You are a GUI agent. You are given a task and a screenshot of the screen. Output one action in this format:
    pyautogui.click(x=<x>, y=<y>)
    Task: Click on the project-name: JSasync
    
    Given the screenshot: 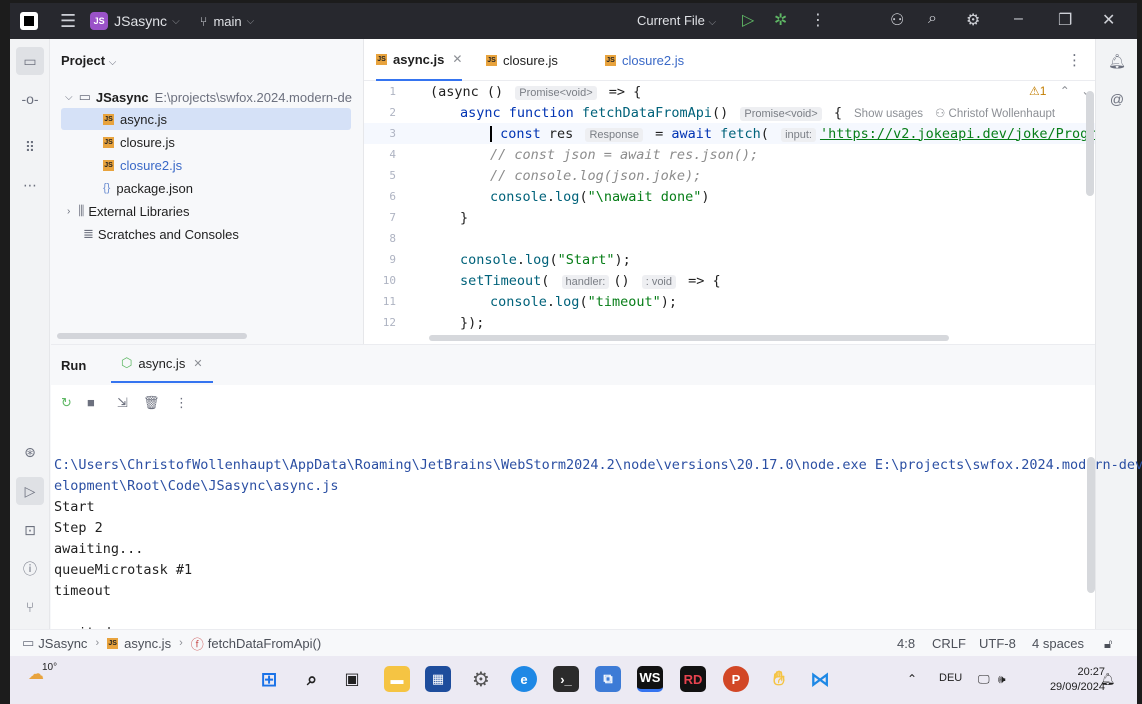 What is the action you would take?
    pyautogui.click(x=140, y=21)
    